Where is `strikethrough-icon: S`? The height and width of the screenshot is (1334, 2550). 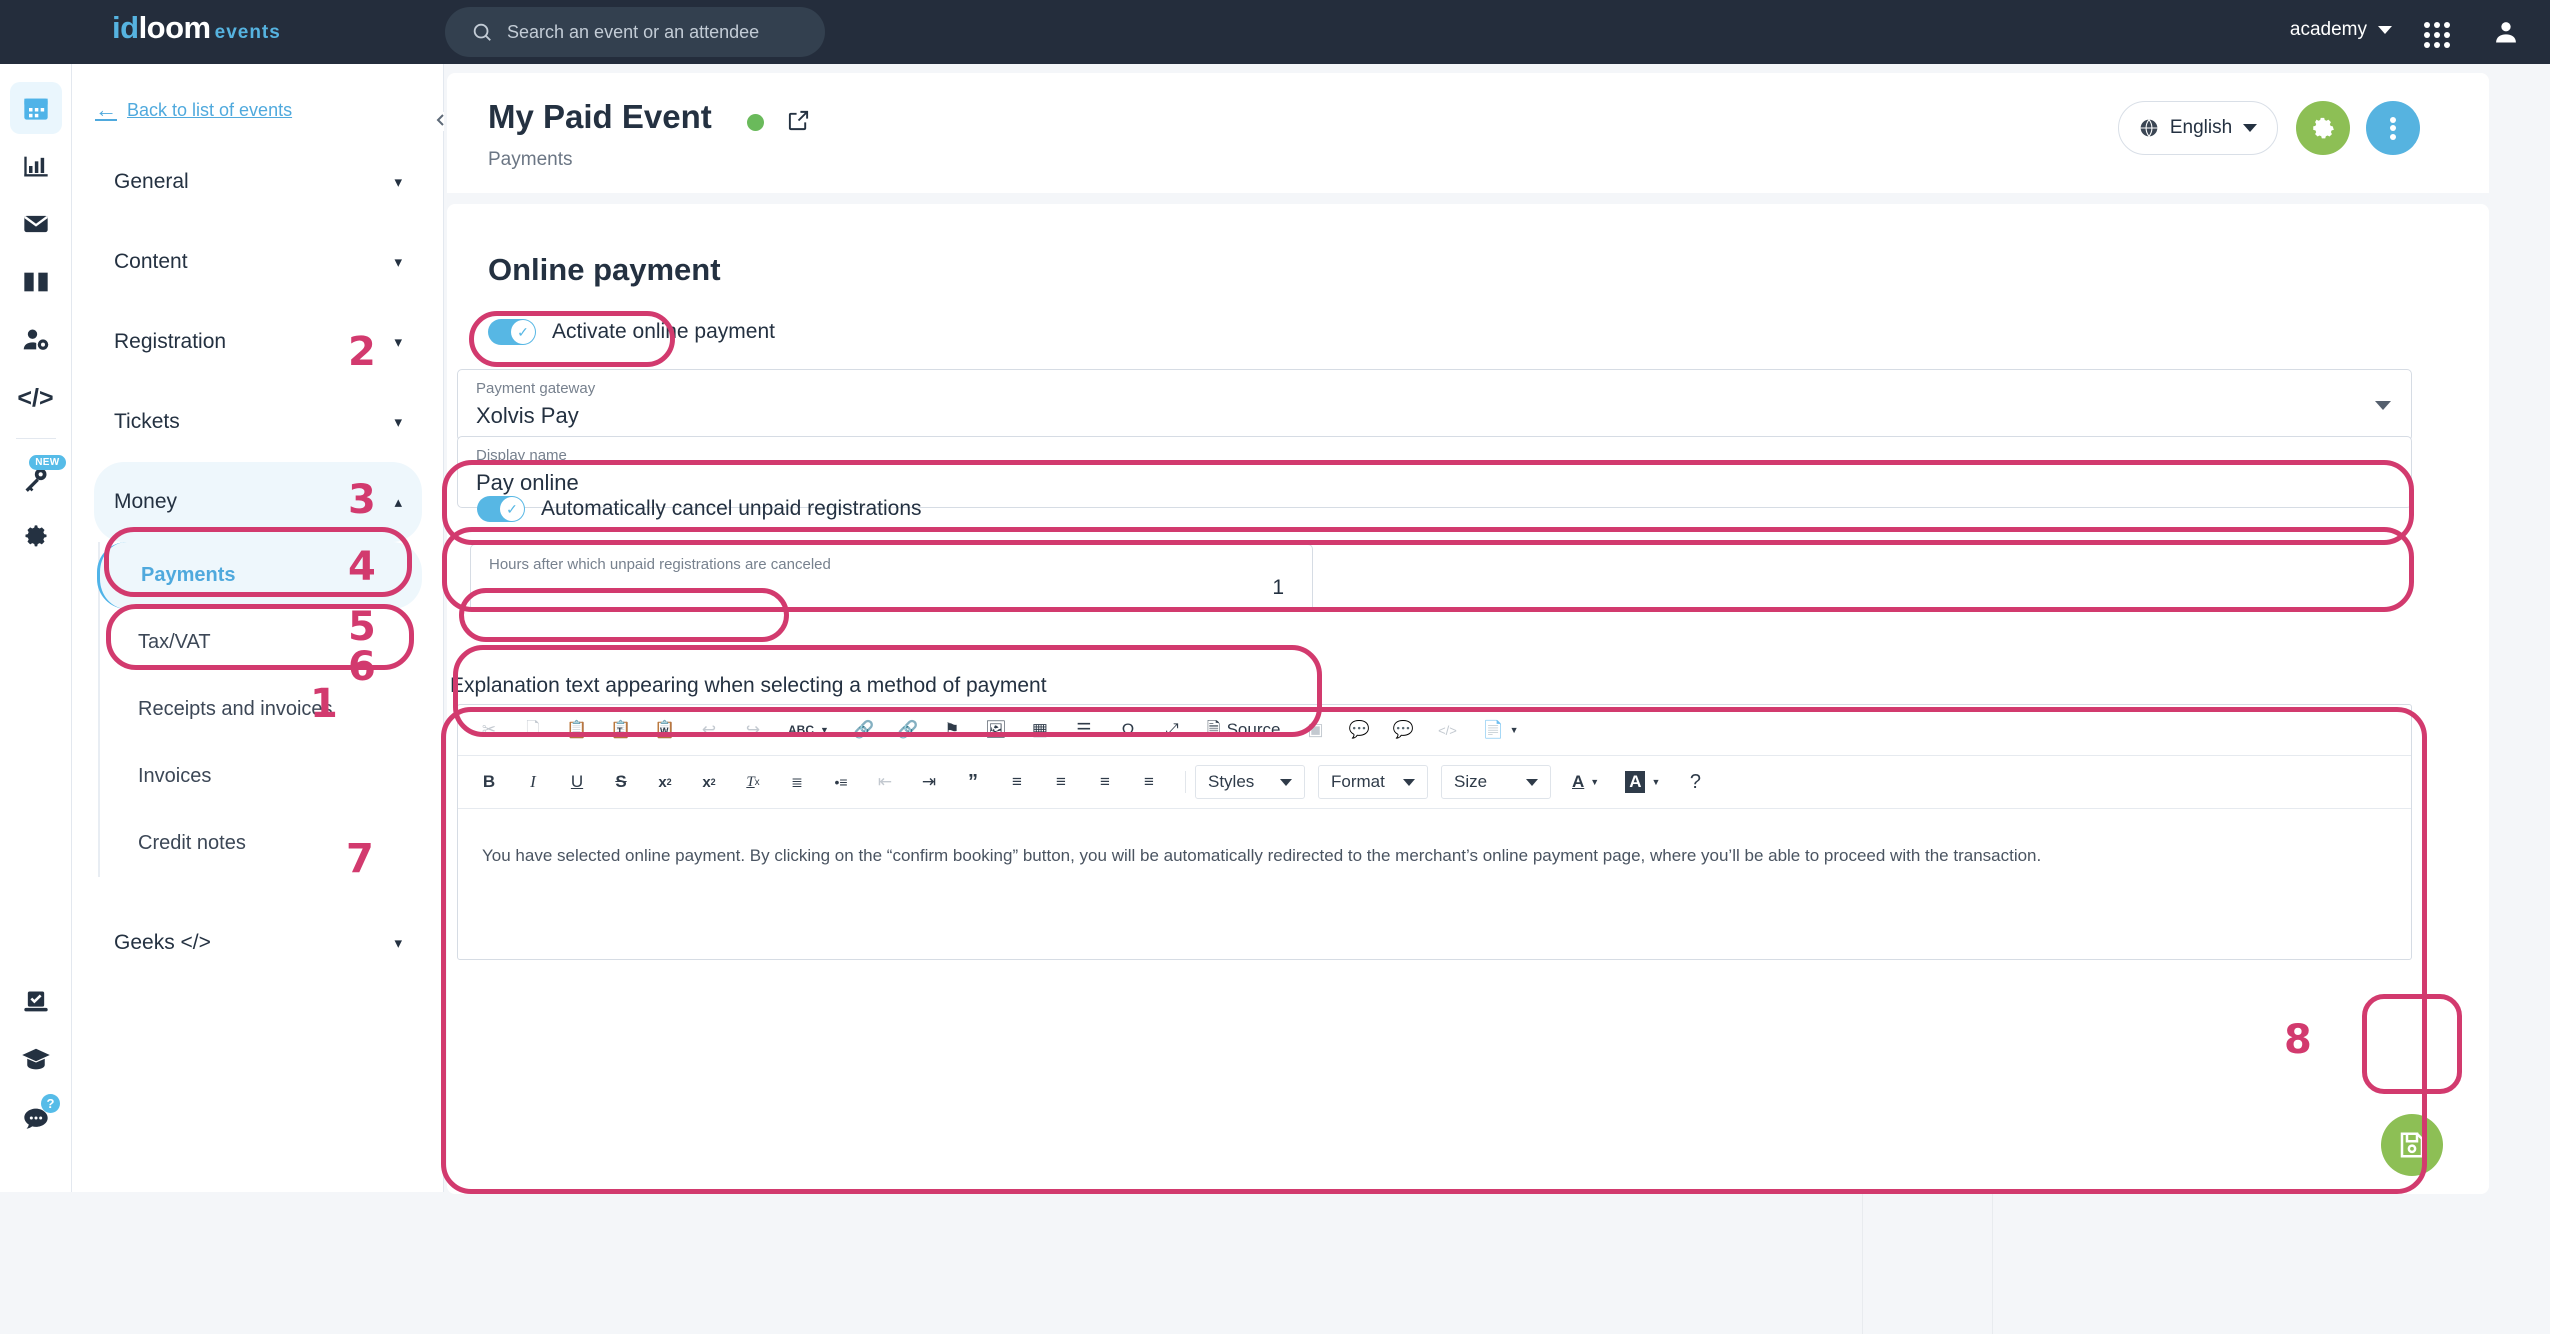
strikethrough-icon: S is located at coordinates (621, 782).